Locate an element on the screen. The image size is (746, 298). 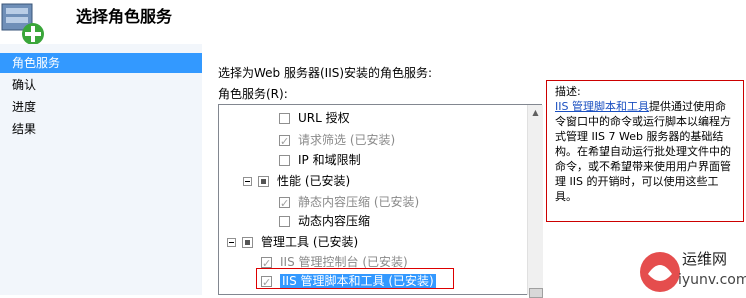
tree-item-performance: 性能 (已安装) is located at coordinates (296, 181).